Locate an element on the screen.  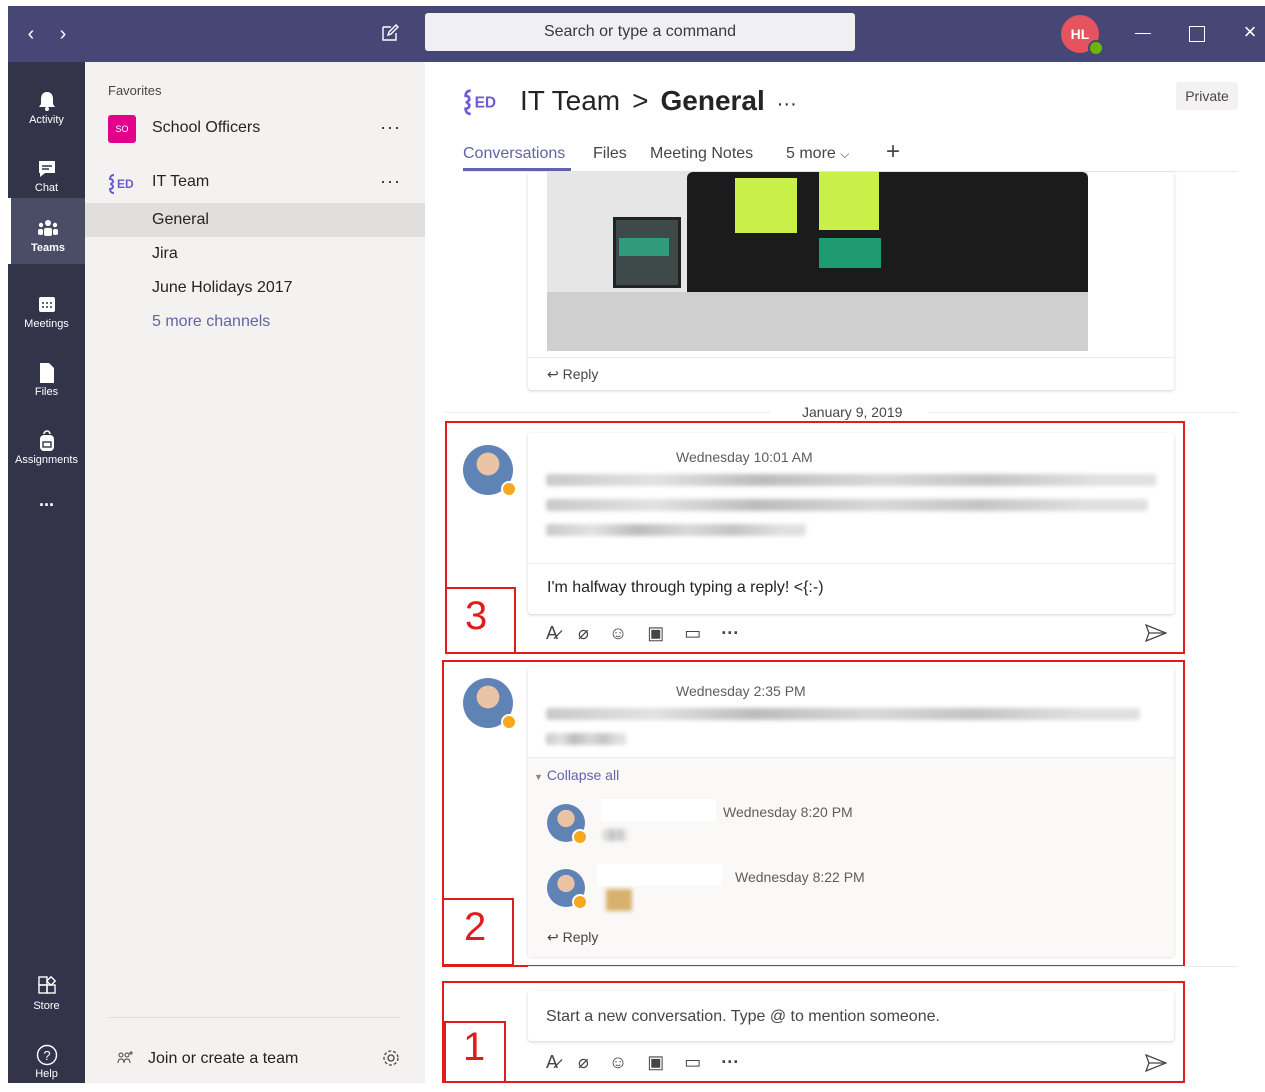
compose-icon is located at coordinates (390, 33).